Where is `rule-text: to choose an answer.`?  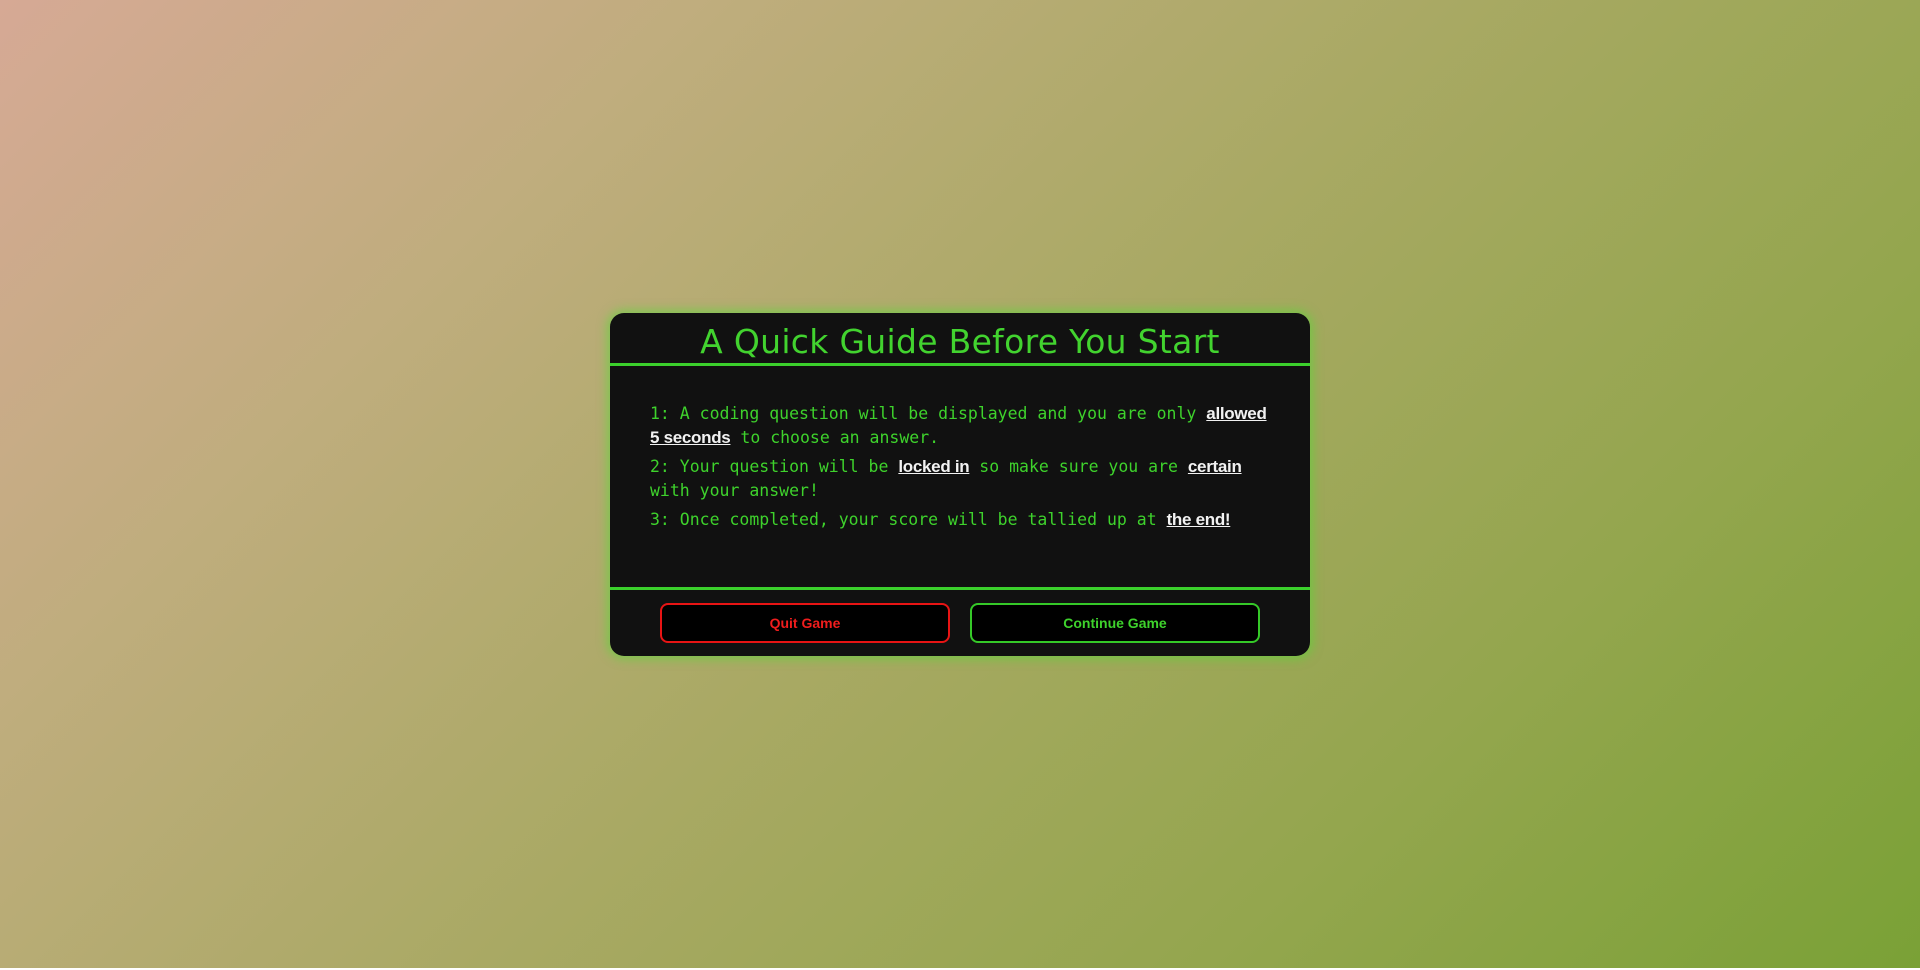 rule-text: to choose an answer. is located at coordinates (835, 437).